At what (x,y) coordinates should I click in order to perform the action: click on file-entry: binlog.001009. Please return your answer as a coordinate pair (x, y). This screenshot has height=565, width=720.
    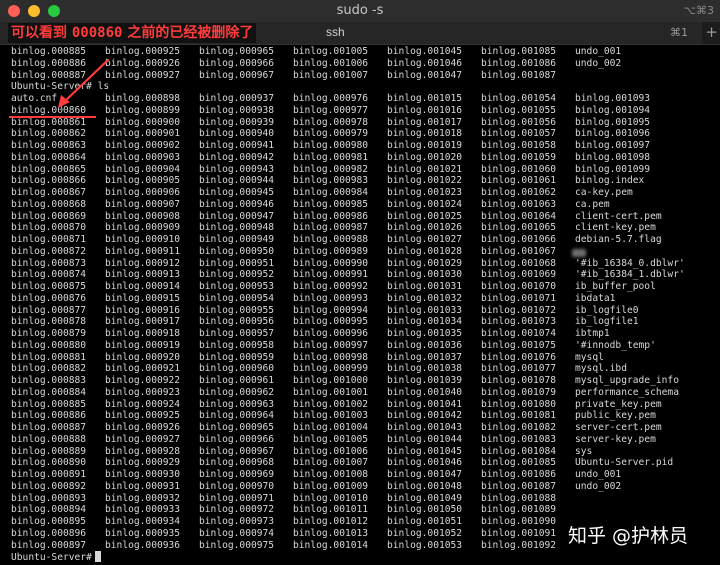
    Looking at the image, I should click on (331, 486).